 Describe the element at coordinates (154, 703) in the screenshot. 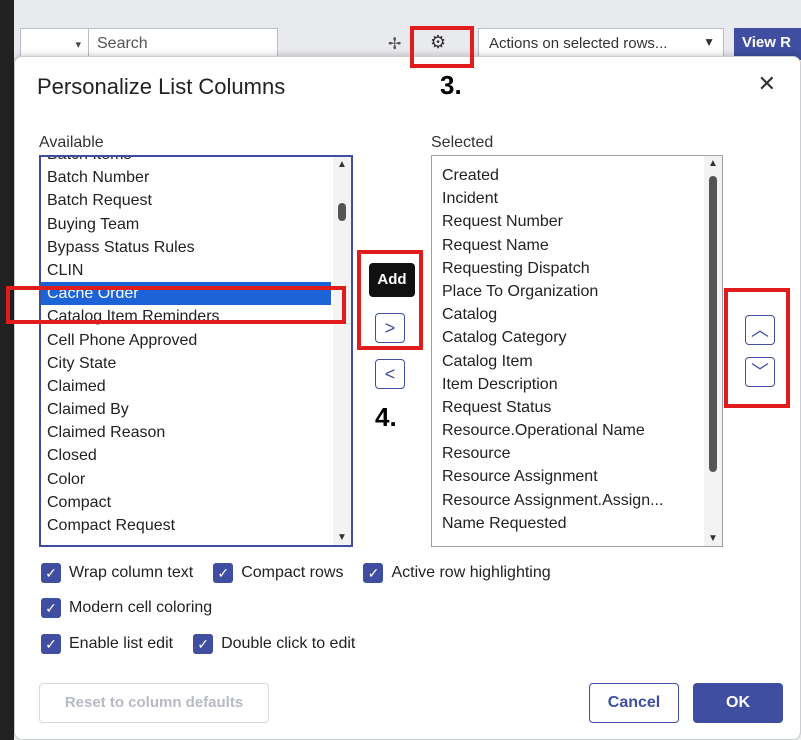

I see `reset-to-defaults-button: Reset to column defaults` at that location.